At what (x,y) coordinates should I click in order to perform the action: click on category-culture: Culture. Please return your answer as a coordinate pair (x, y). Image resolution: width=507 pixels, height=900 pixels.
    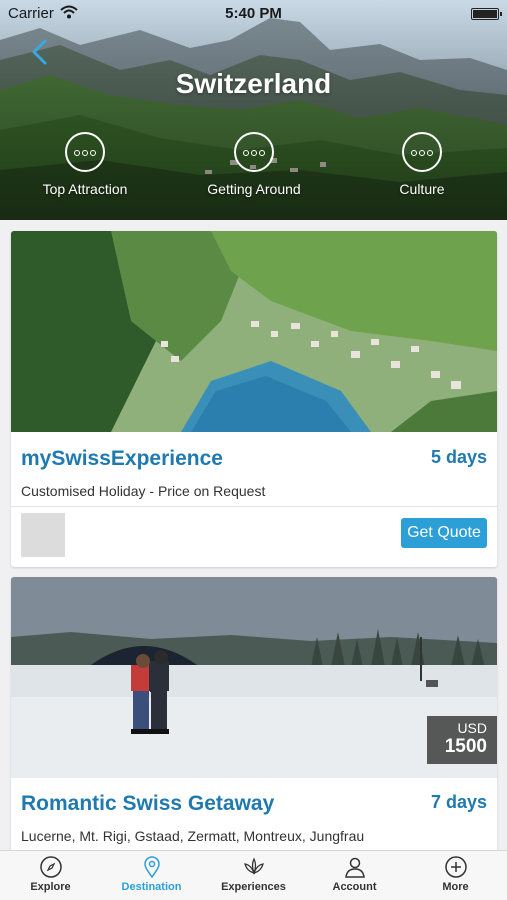
    Looking at the image, I should click on (422, 164).